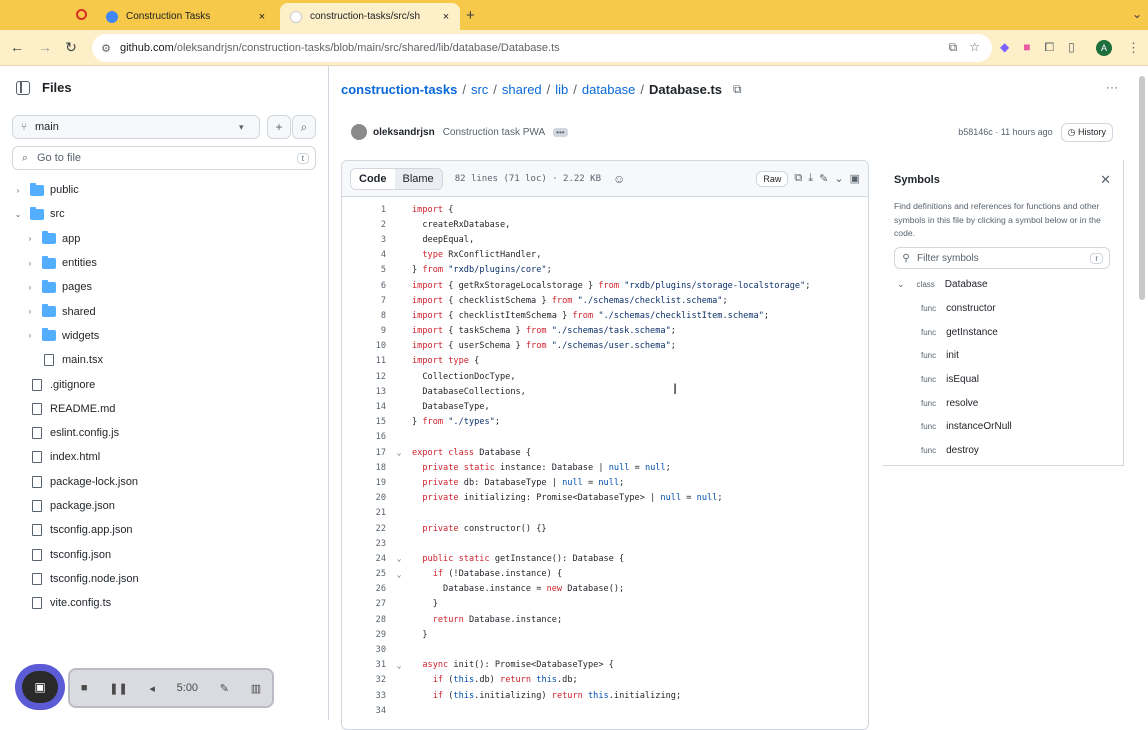 This screenshot has height=730, width=1148. I want to click on code-line: 29 }, so click(605, 634).